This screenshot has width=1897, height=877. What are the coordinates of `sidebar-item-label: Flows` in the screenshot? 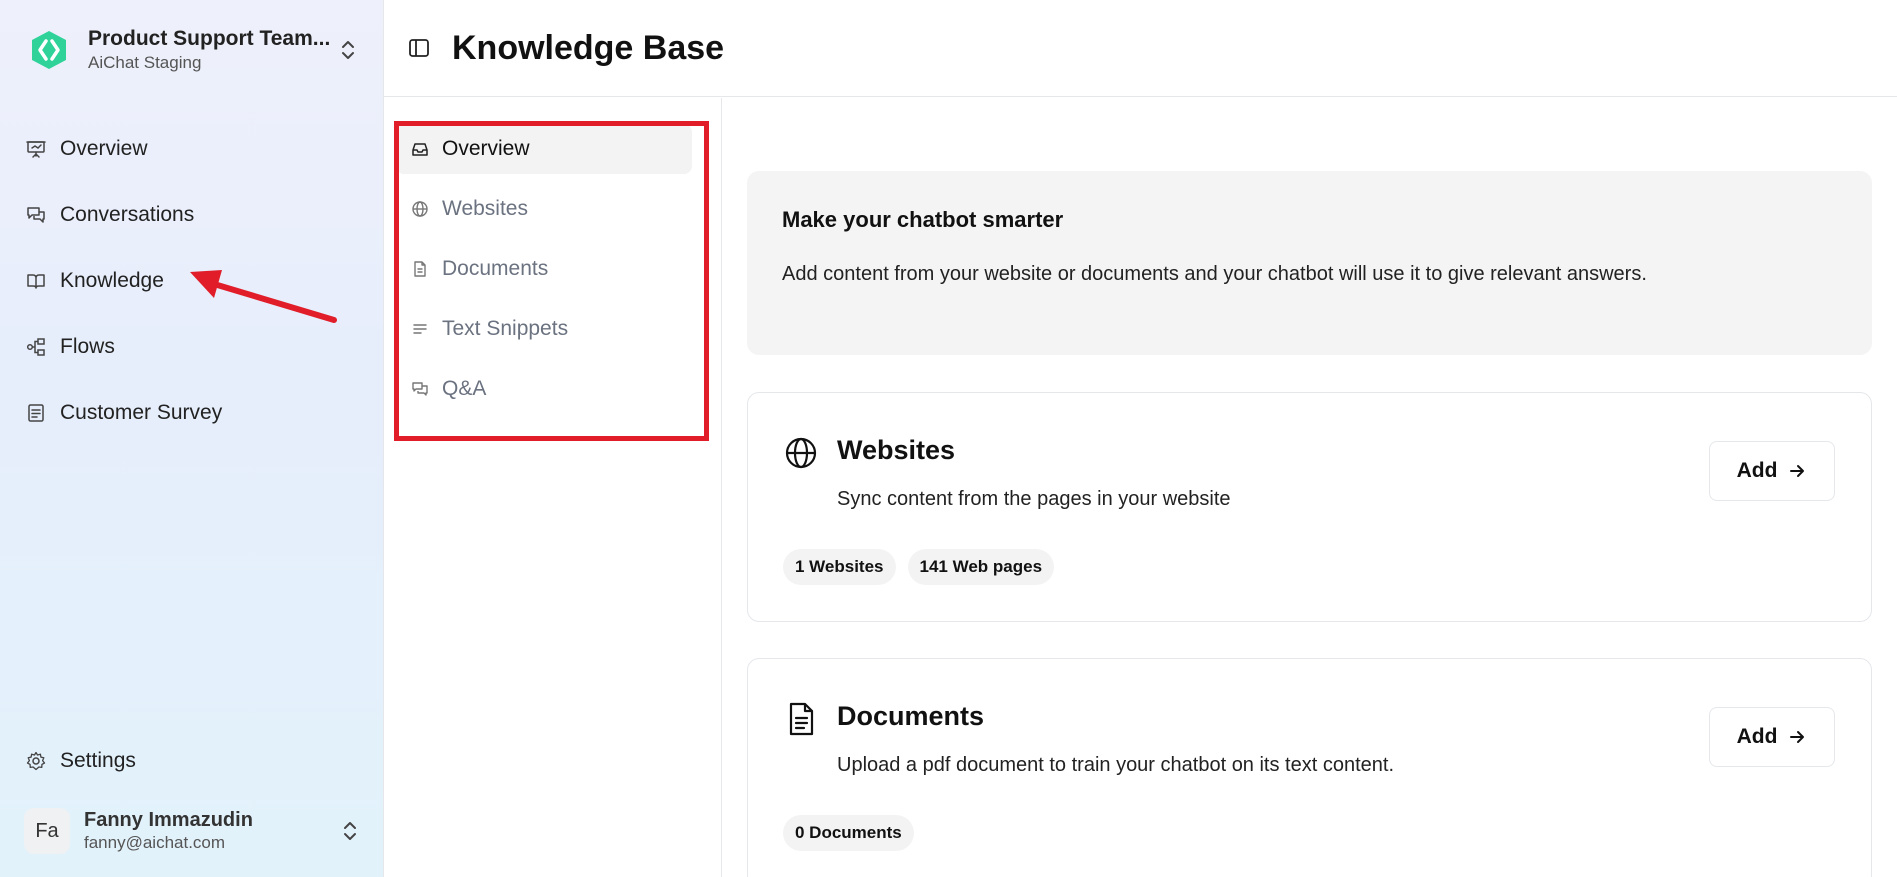 It's located at (87, 346).